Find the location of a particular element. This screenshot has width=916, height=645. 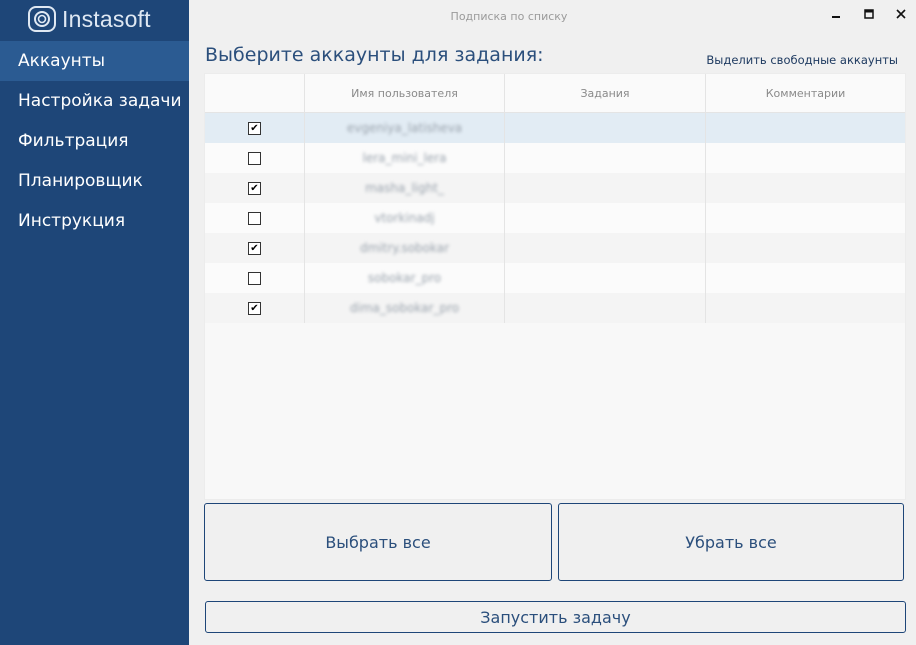

minimize-button is located at coordinates (836, 16).